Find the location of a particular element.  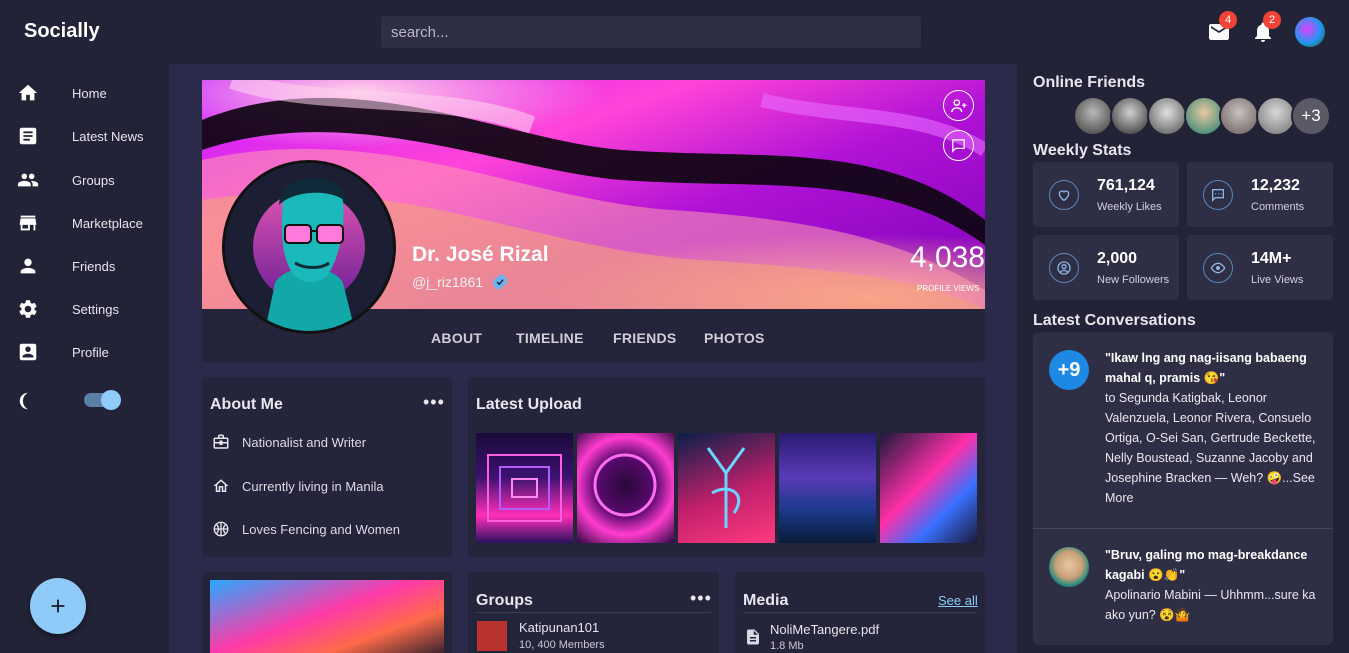

tab-timeline: TIMELINE is located at coordinates (550, 338).